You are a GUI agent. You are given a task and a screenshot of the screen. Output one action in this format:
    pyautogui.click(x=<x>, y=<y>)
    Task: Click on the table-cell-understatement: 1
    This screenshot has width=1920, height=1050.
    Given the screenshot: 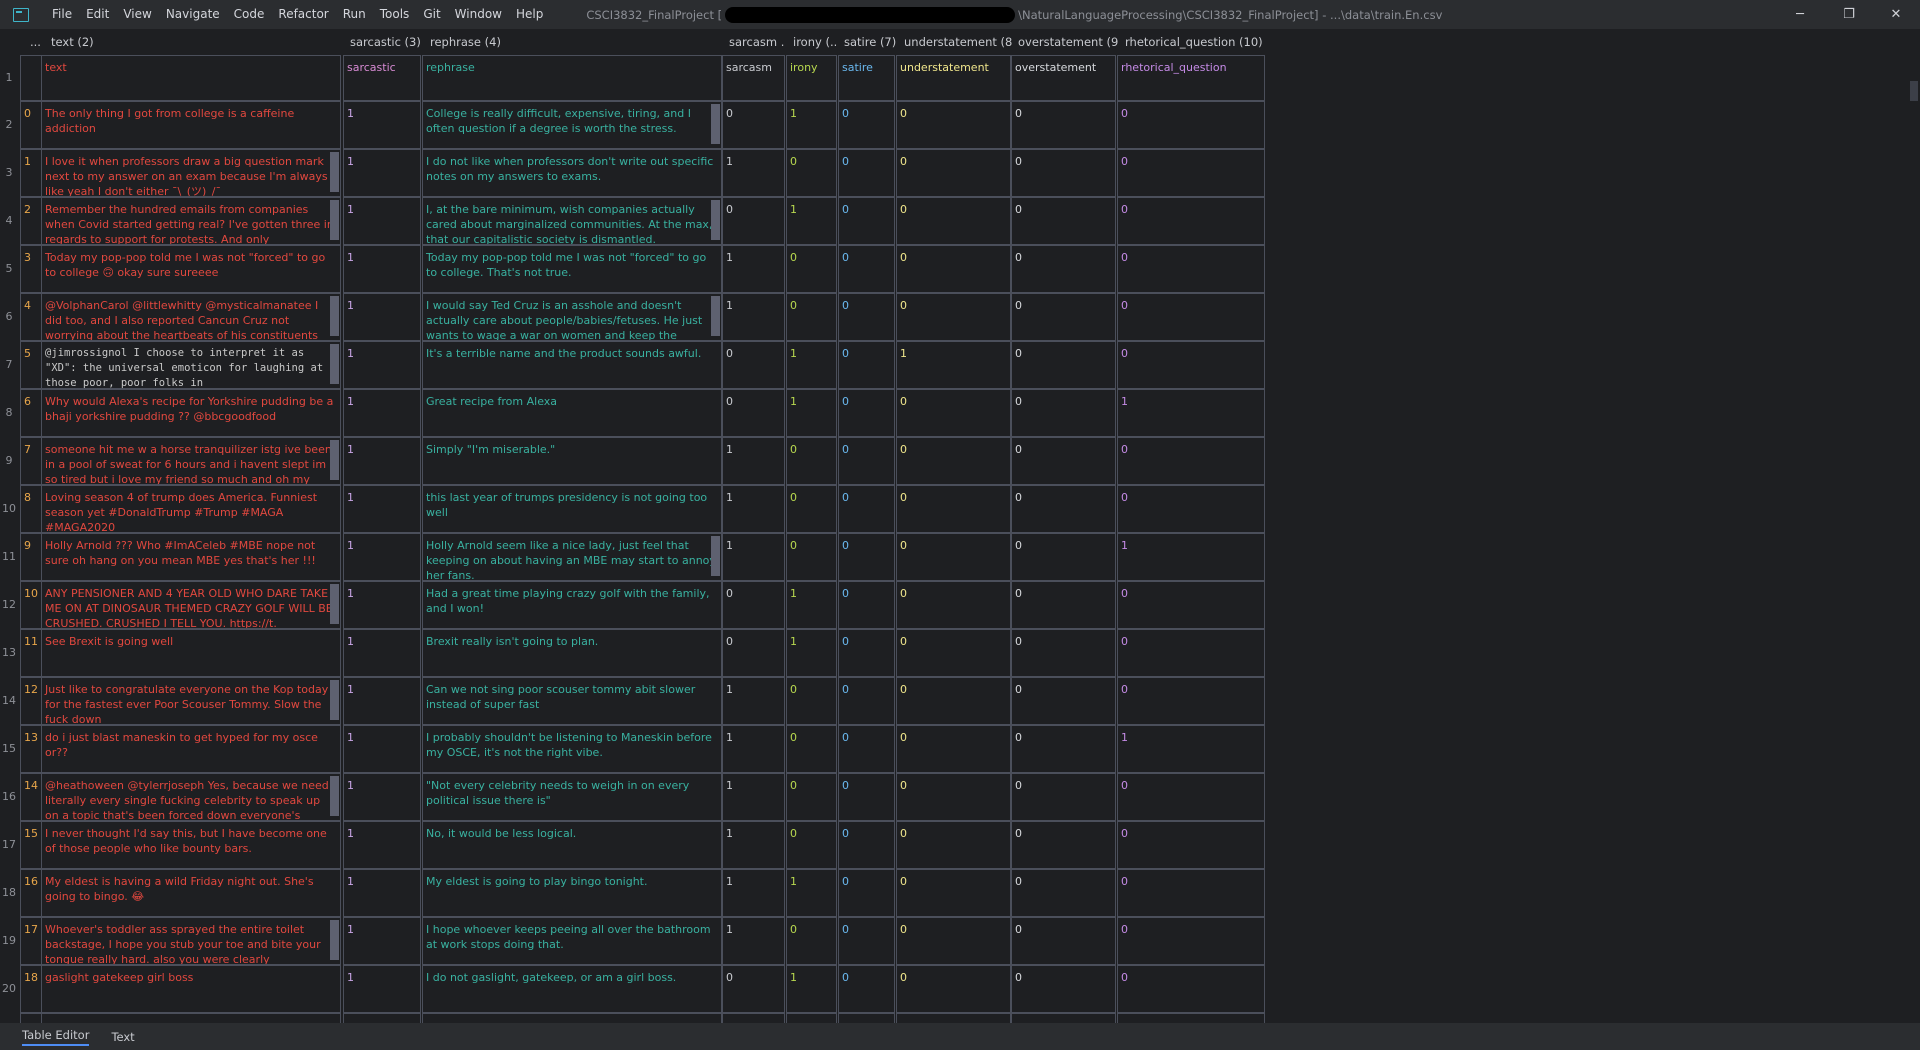 What is the action you would take?
    pyautogui.click(x=953, y=365)
    